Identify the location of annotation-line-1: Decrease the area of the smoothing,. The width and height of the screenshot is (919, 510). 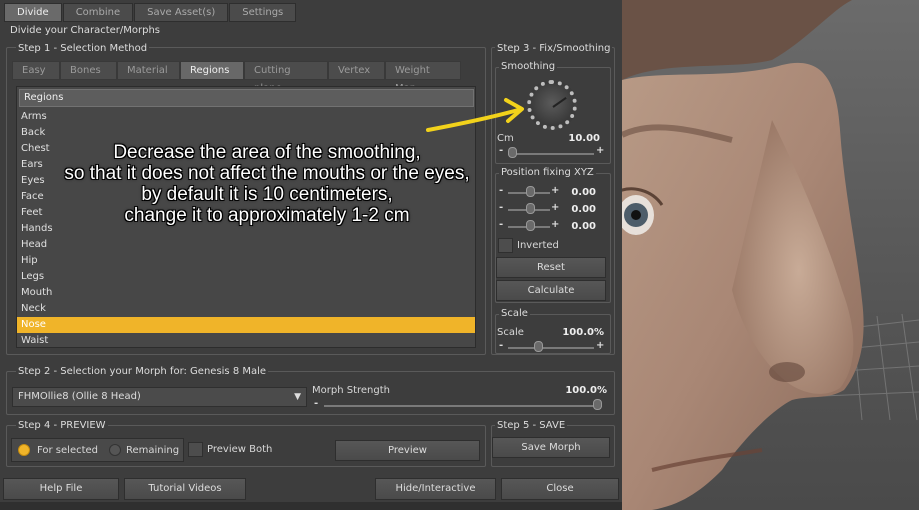
(267, 152).